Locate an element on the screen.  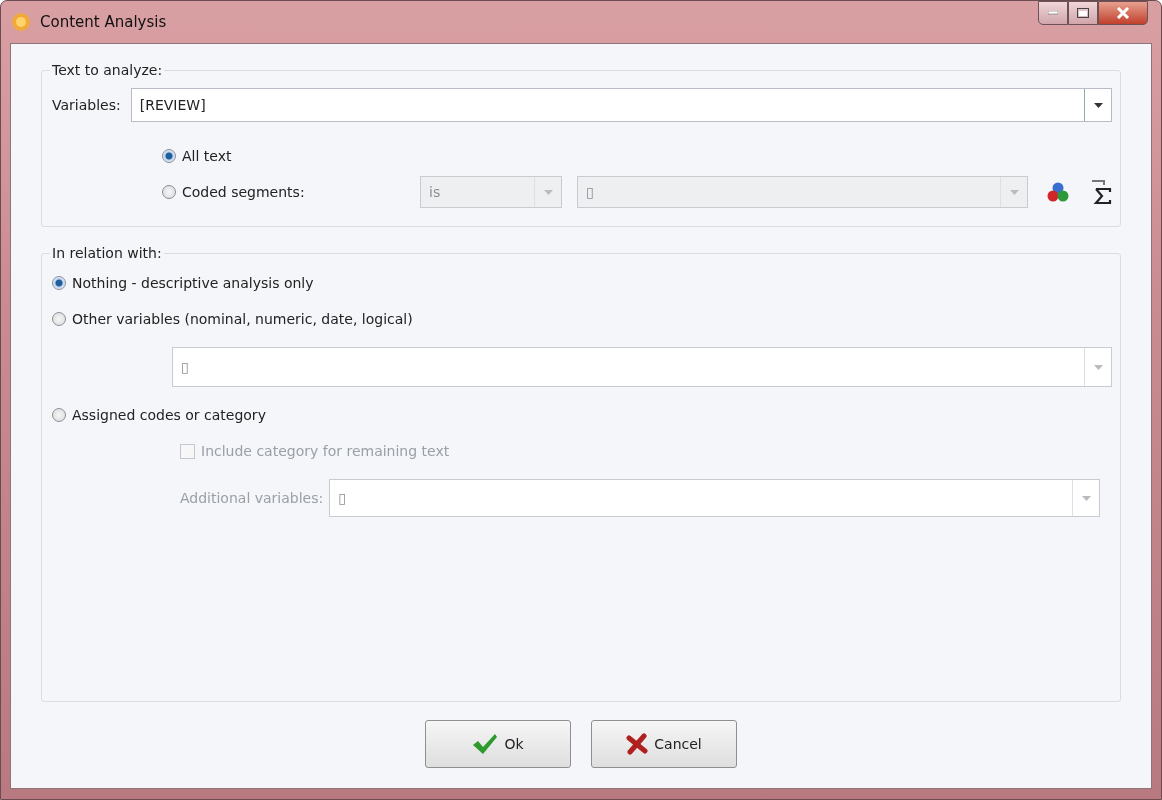
field-label: Variables: is located at coordinates (86, 105).